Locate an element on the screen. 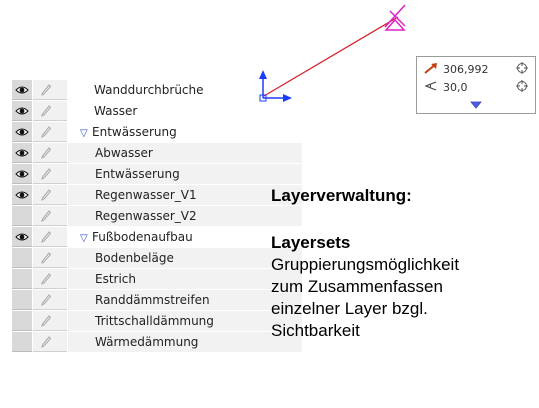  length-row: 306,992 is located at coordinates (476, 70).